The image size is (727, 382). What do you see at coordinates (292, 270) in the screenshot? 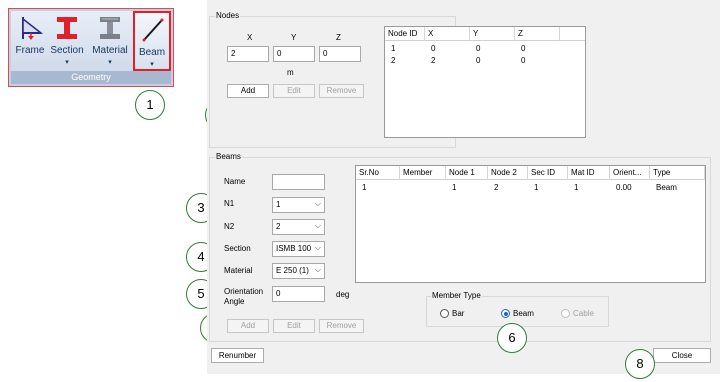
I see `material-selected-value: E 250 (1)` at bounding box center [292, 270].